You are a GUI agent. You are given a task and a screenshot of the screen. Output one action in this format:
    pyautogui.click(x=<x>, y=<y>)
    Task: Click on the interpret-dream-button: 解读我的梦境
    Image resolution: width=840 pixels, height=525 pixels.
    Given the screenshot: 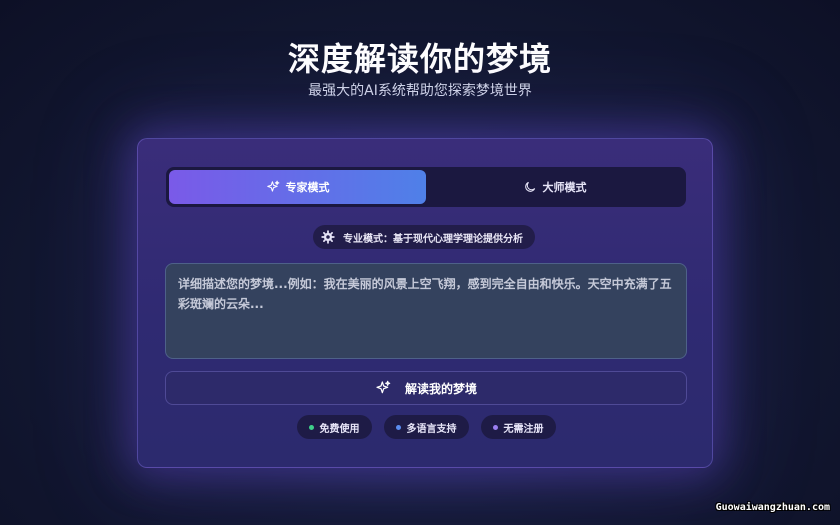 What is the action you would take?
    pyautogui.click(x=426, y=388)
    